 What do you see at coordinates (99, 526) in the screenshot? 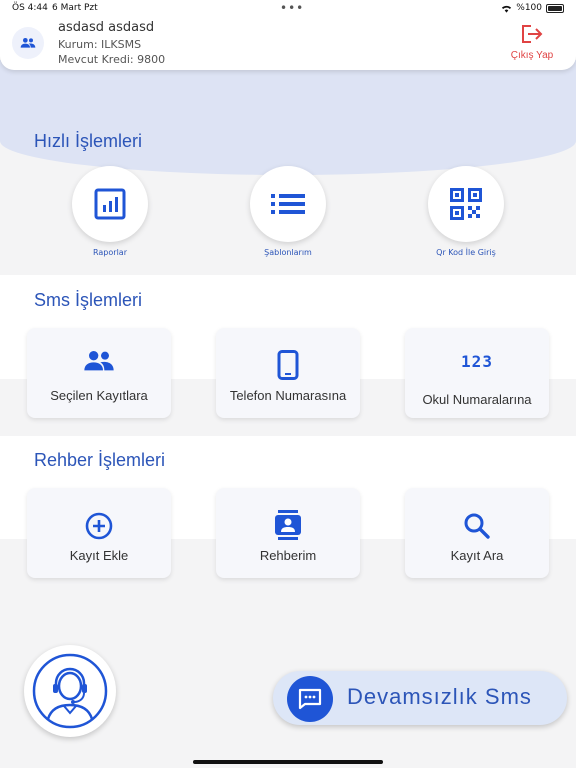
I see `add-circle-icon` at bounding box center [99, 526].